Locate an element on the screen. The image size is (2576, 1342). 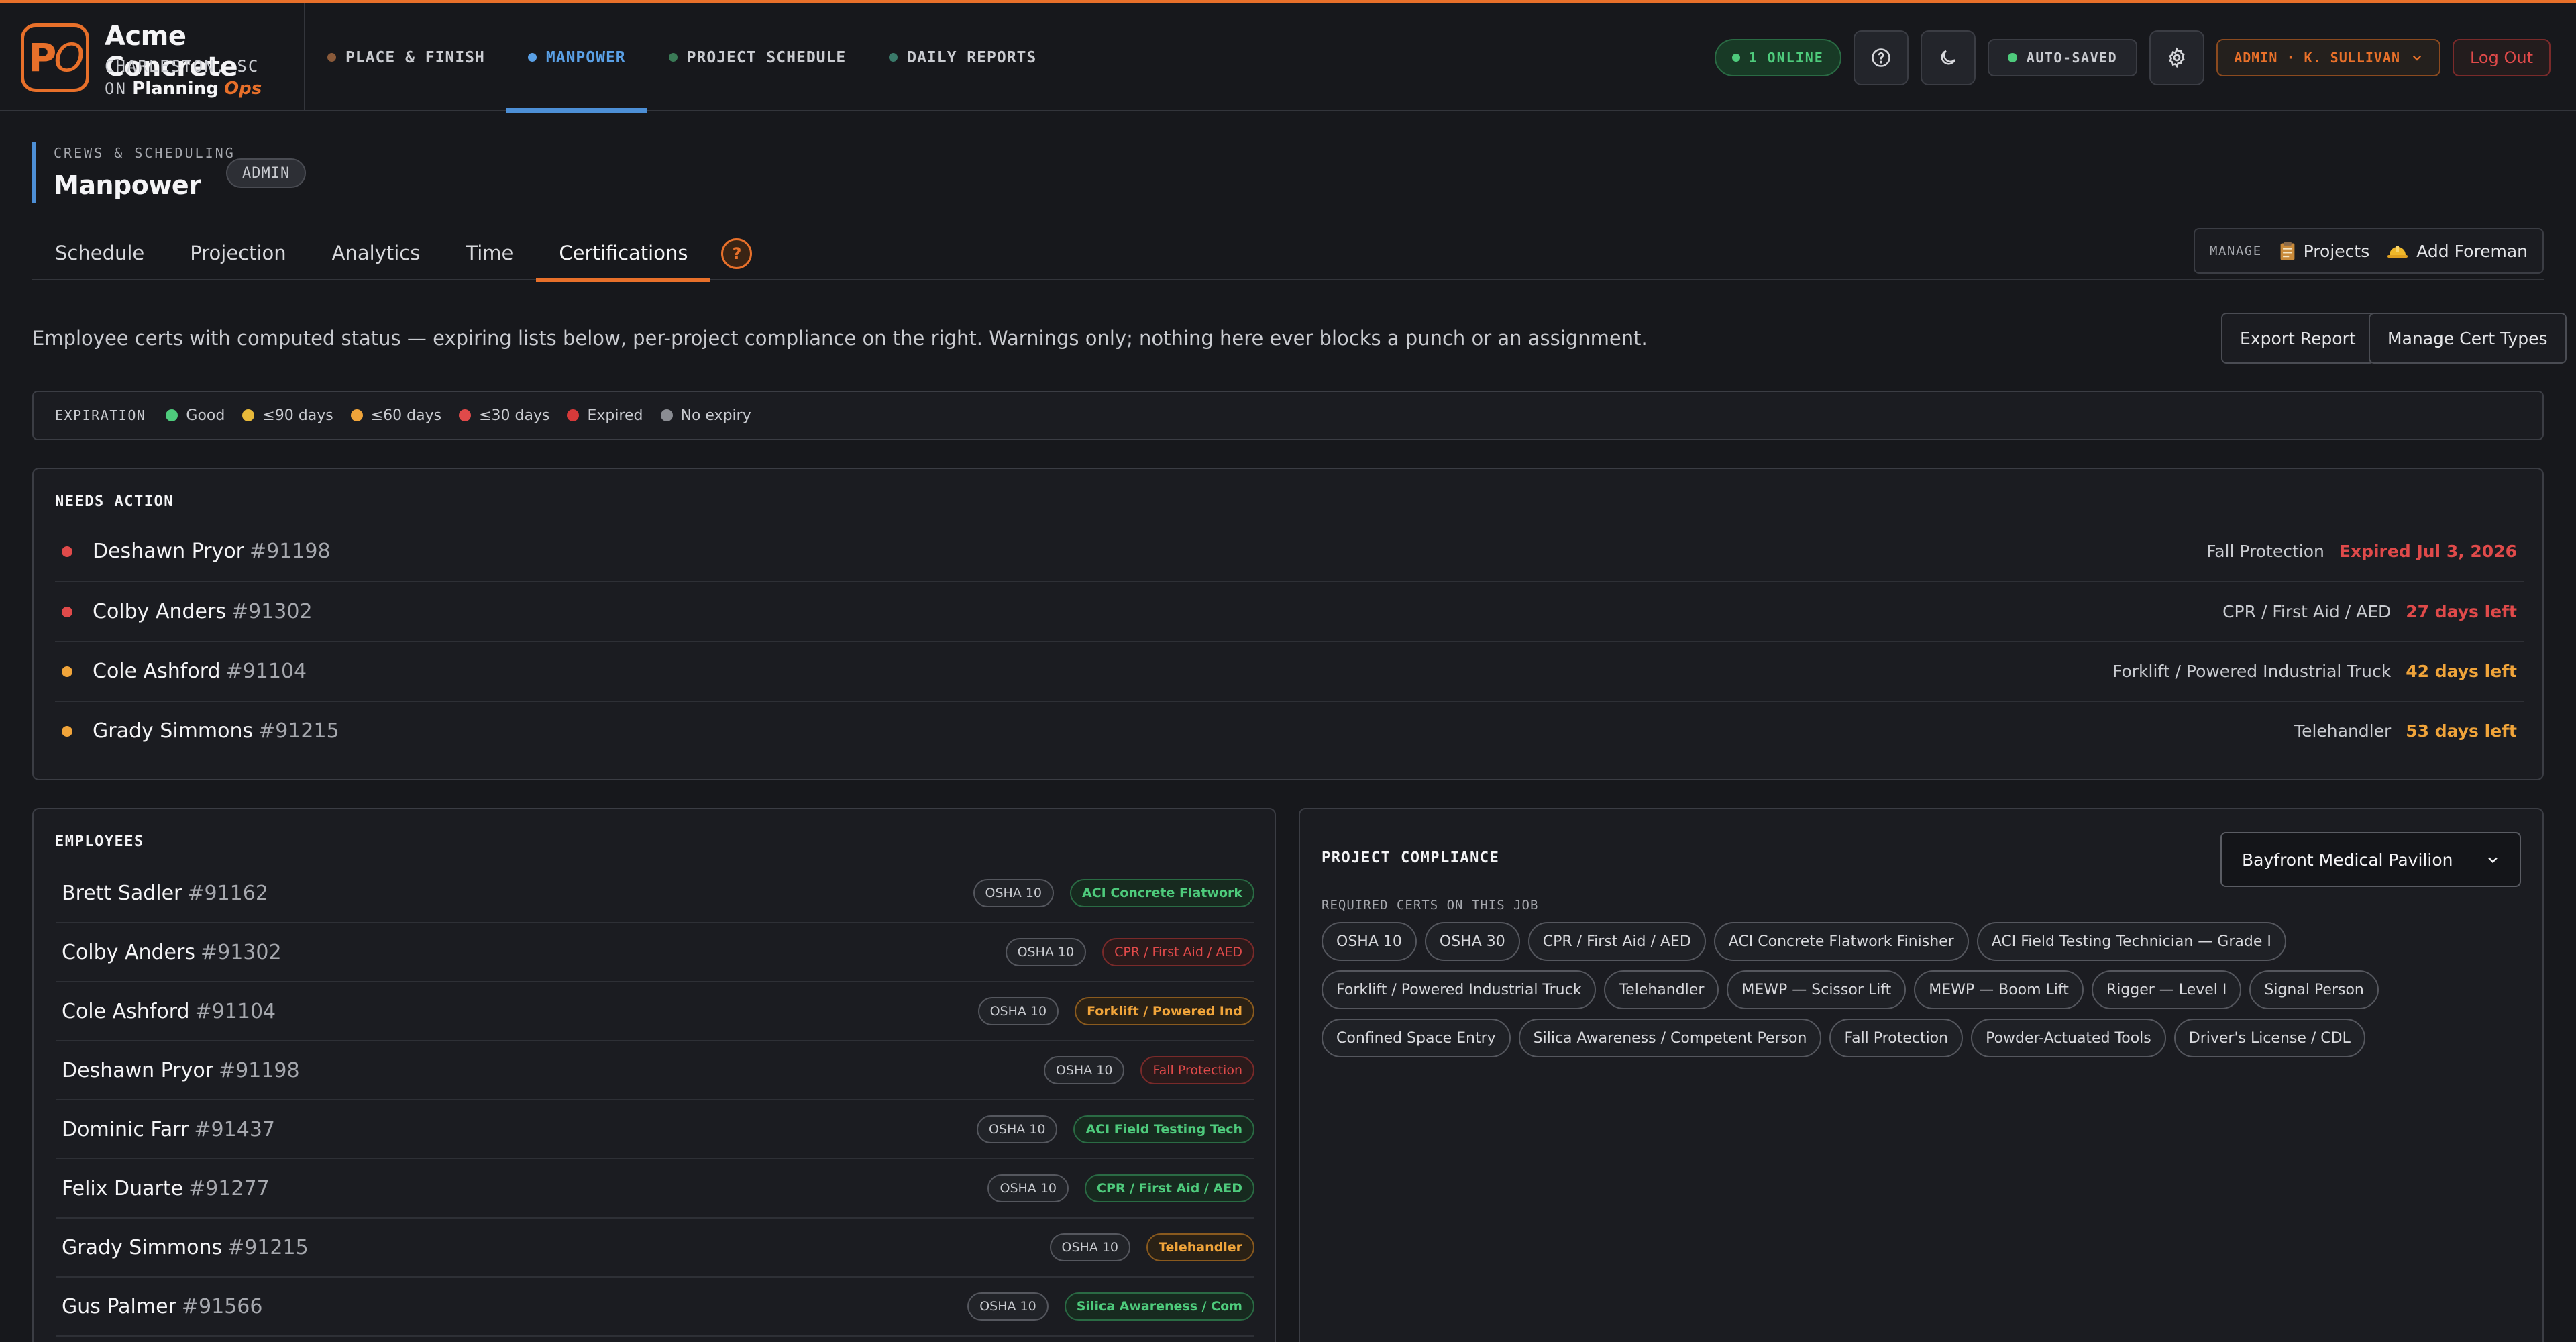
help-icon is located at coordinates (1881, 58).